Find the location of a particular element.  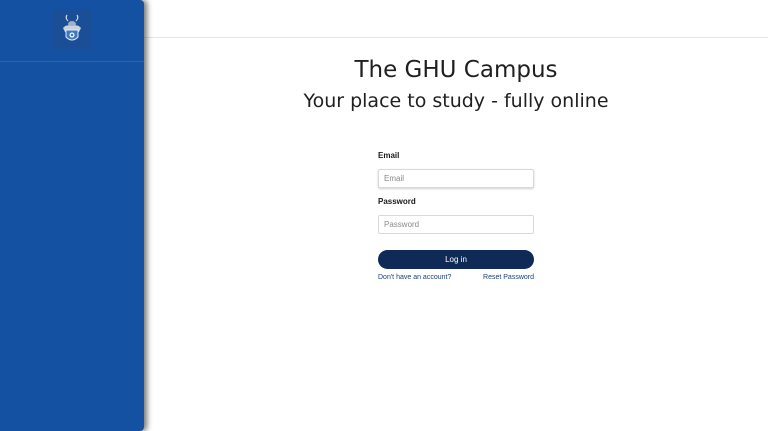

sidebar-header is located at coordinates (72, 31).